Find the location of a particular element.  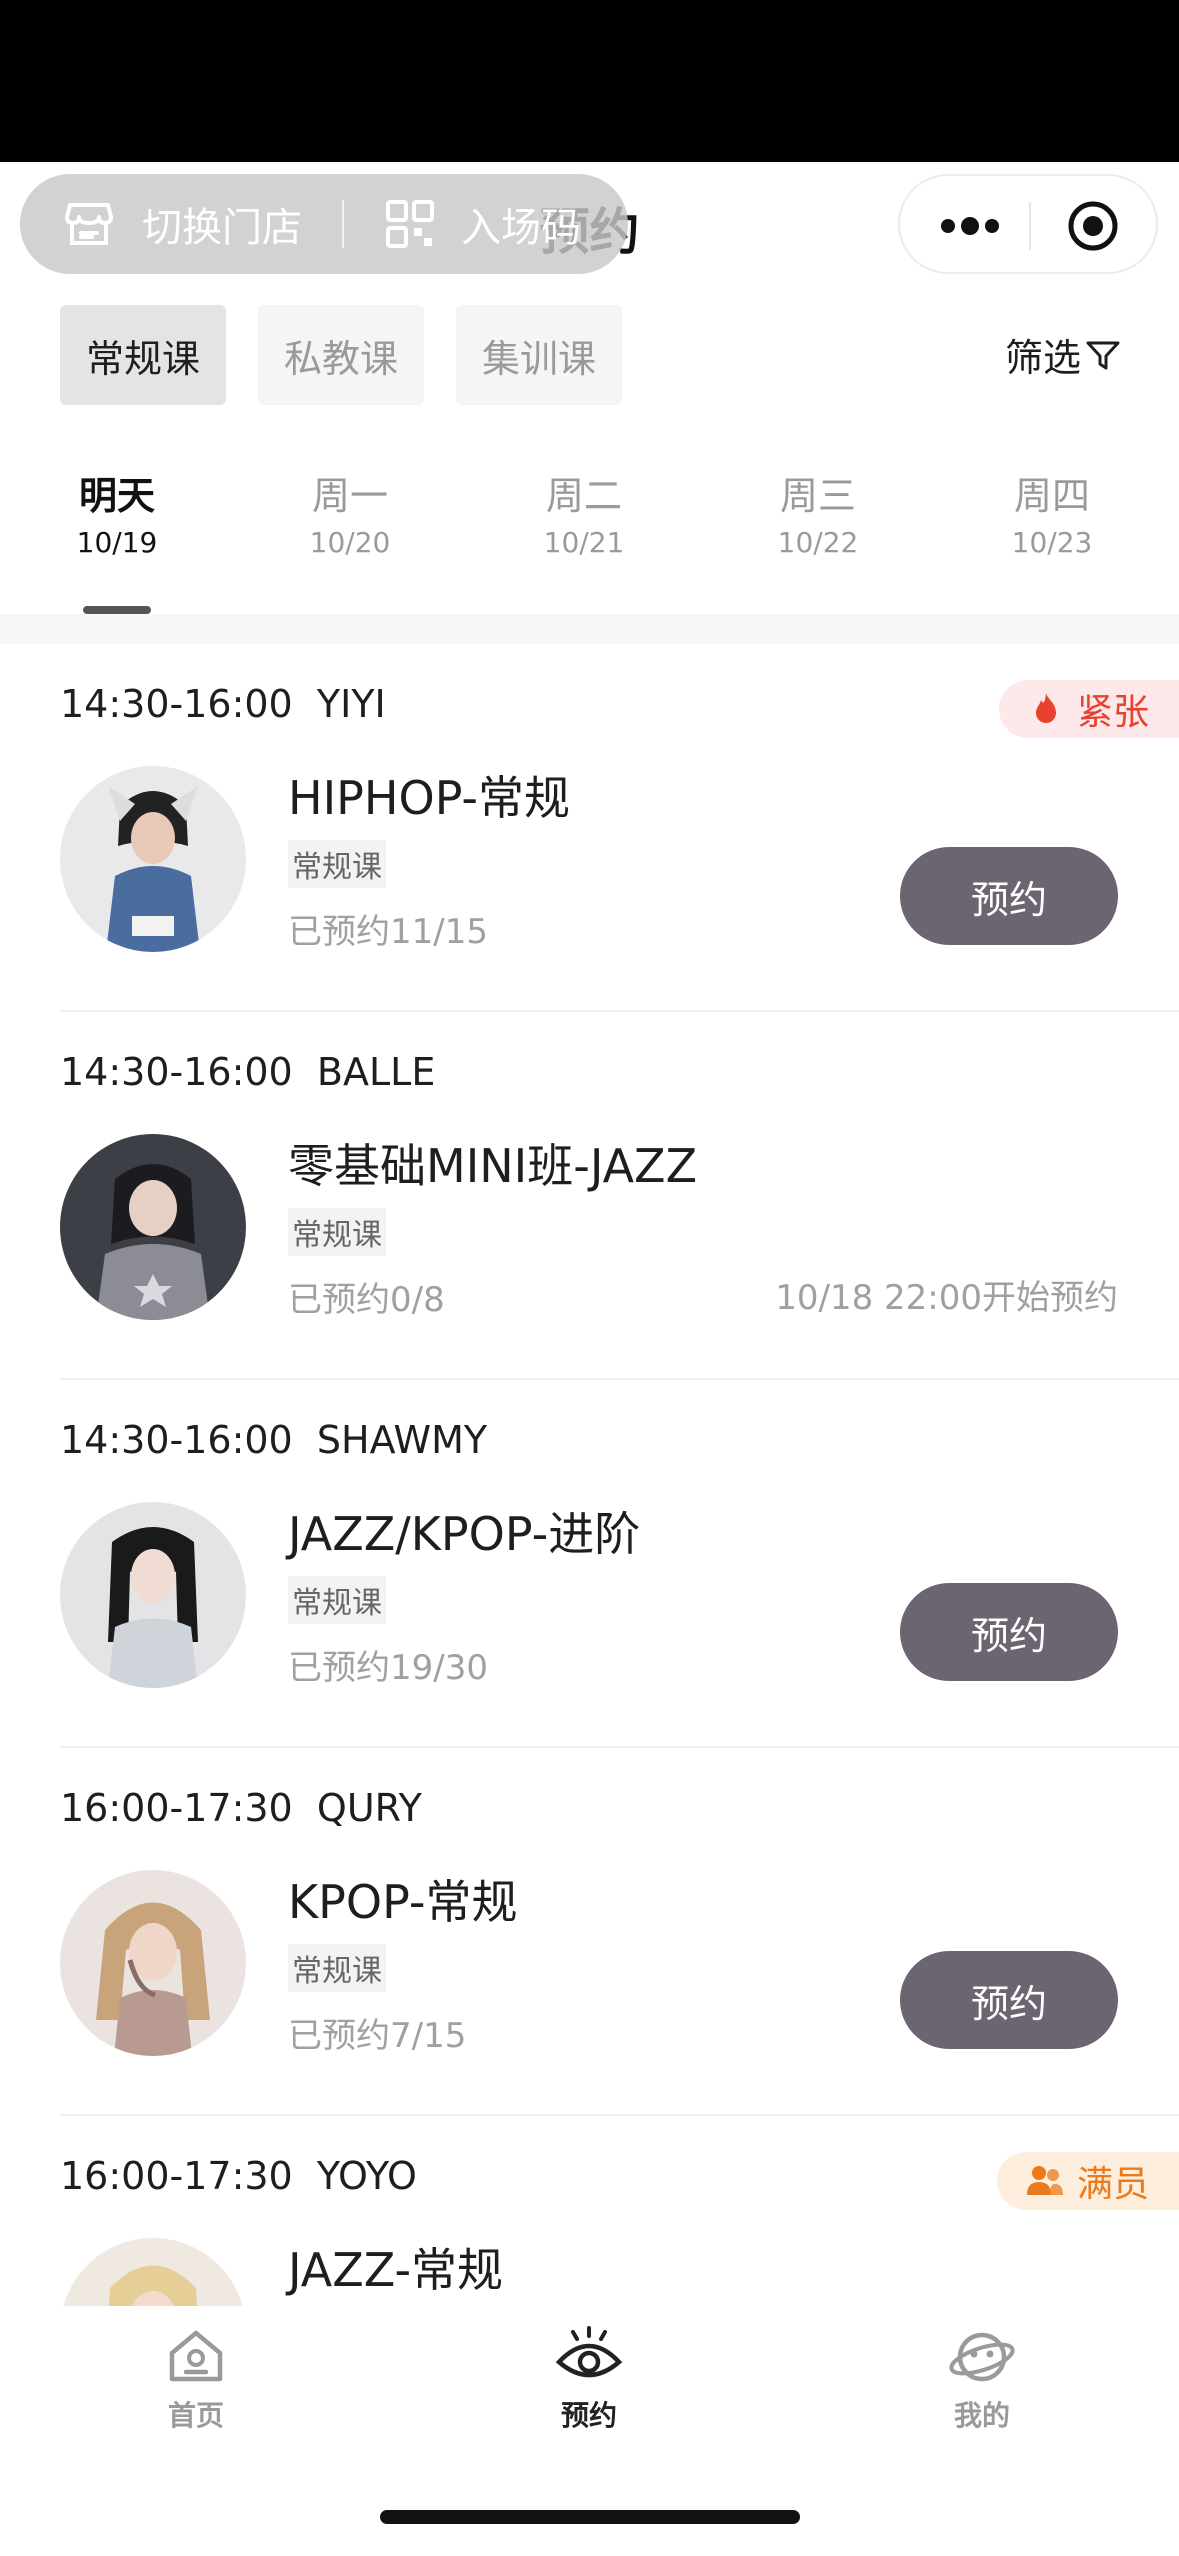

course-time-teacher: 14:30-16:00 BALLE is located at coordinates (247, 1072).